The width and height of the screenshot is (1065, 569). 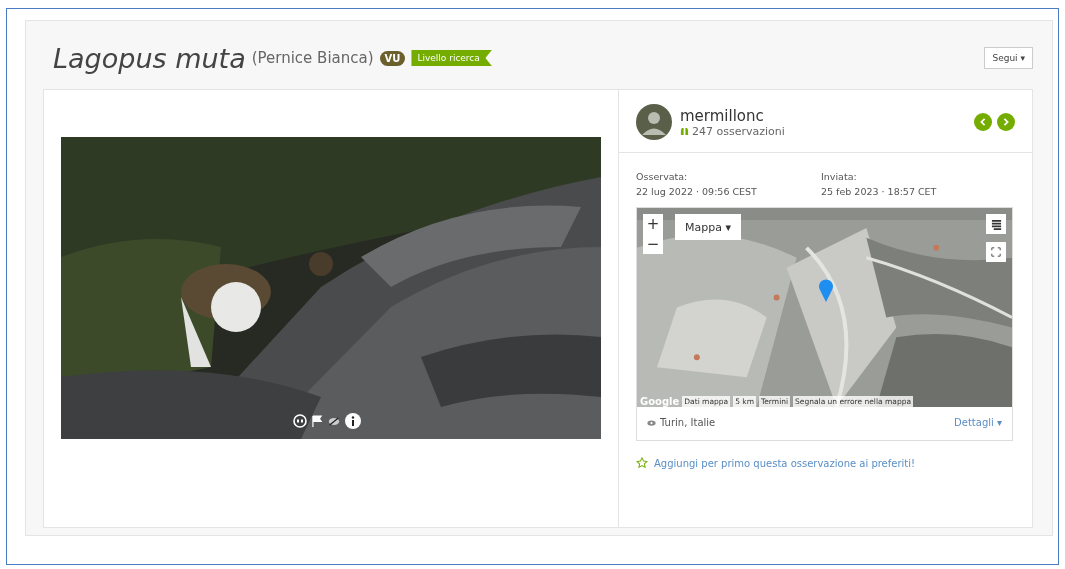 I want to click on layers-icon, so click(x=996, y=224).